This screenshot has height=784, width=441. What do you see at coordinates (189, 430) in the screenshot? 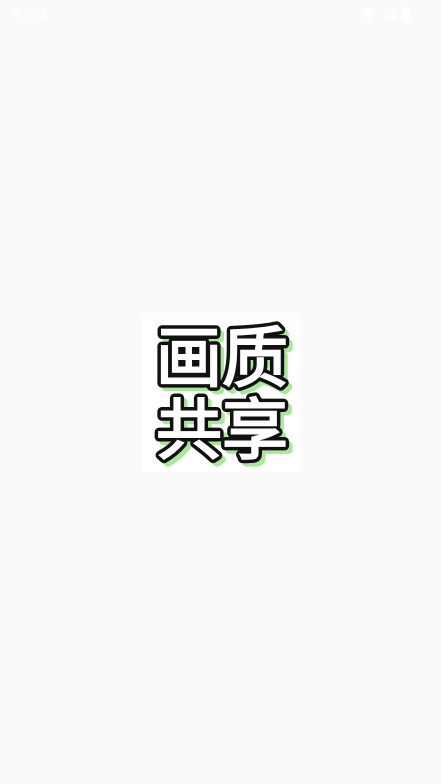
I see `svg-text: 共` at bounding box center [189, 430].